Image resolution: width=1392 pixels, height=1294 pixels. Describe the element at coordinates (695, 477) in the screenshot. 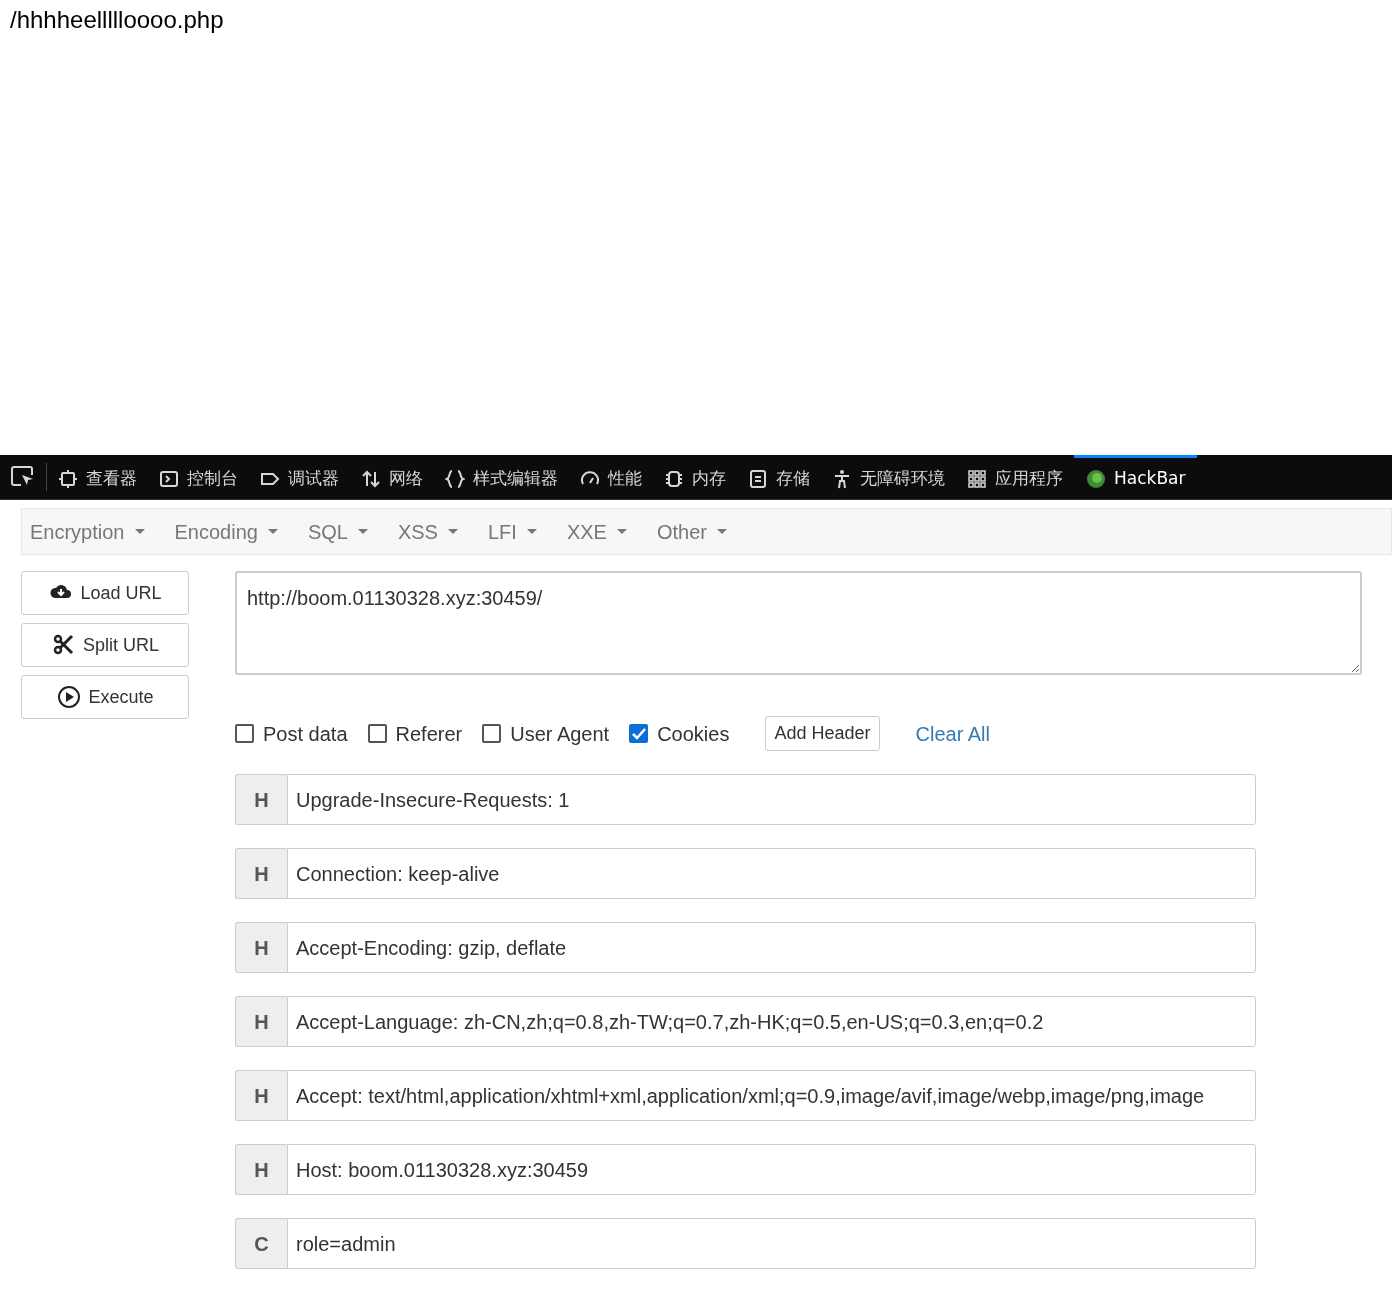

I see `devtools-tab: 内存` at that location.